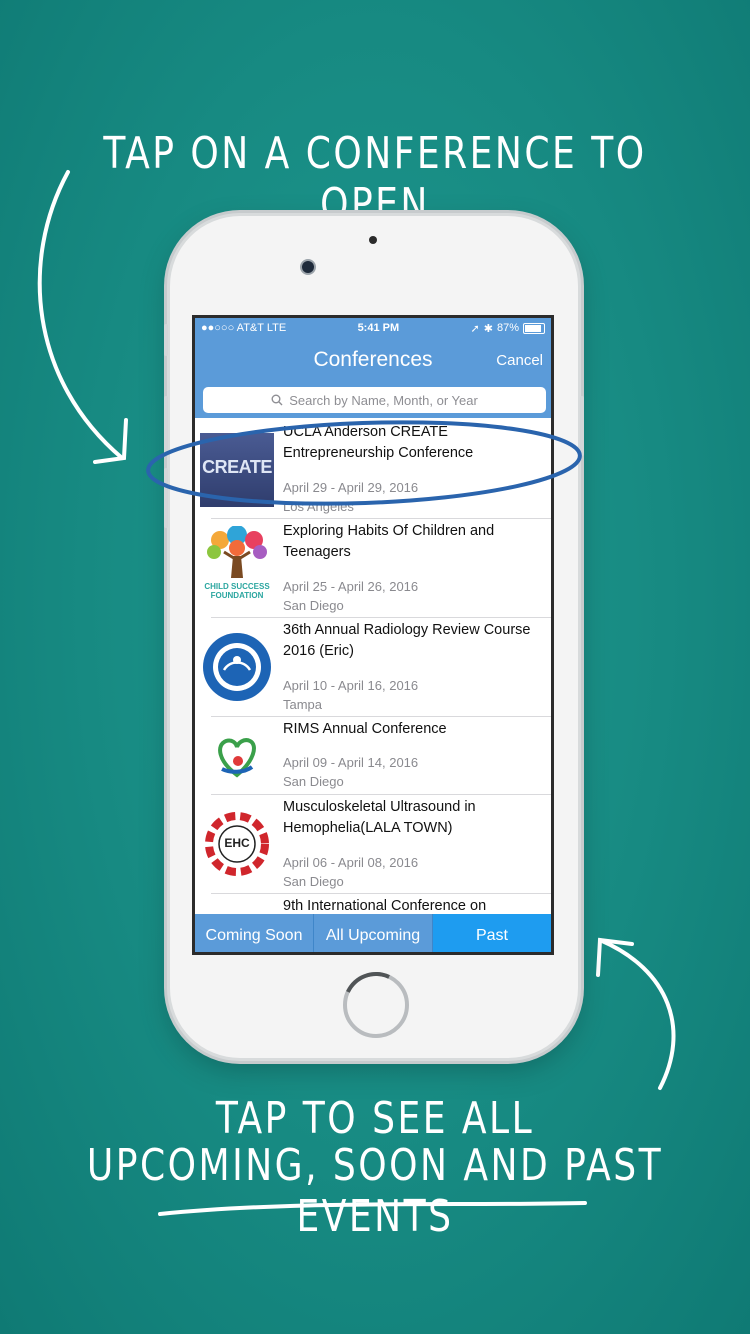  What do you see at coordinates (375, 179) in the screenshot?
I see `top-caption: TAP ON A CONFERENCE TO OPEN` at bounding box center [375, 179].